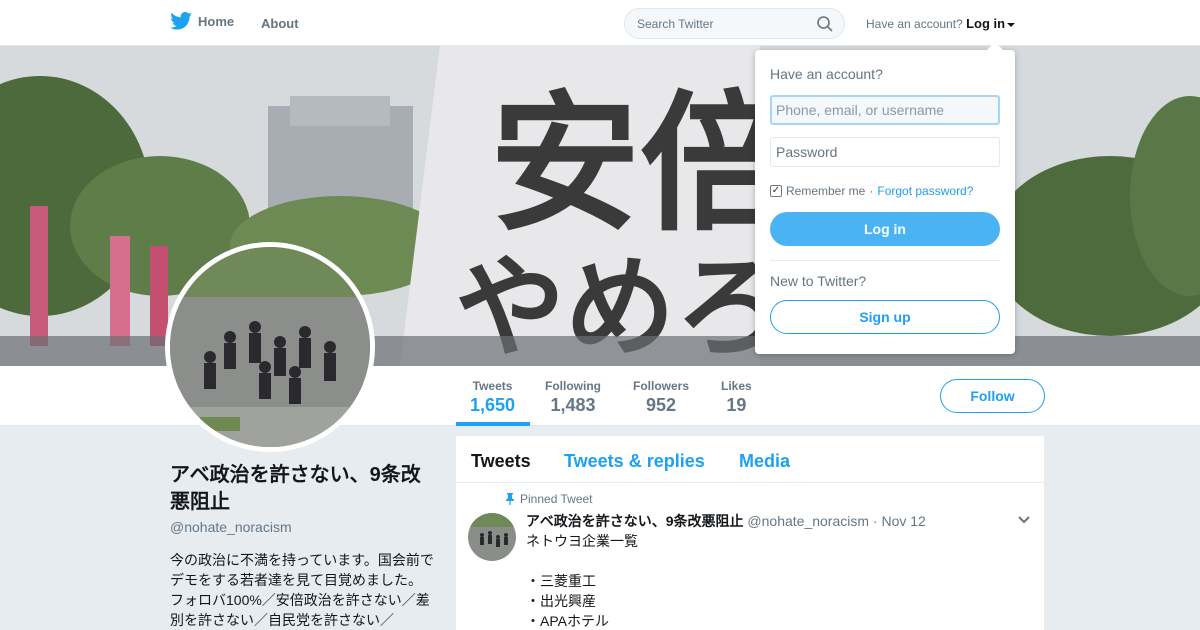  What do you see at coordinates (582, 541) in the screenshot?
I see `tweet-line: ネトウヨ企業一覧` at bounding box center [582, 541].